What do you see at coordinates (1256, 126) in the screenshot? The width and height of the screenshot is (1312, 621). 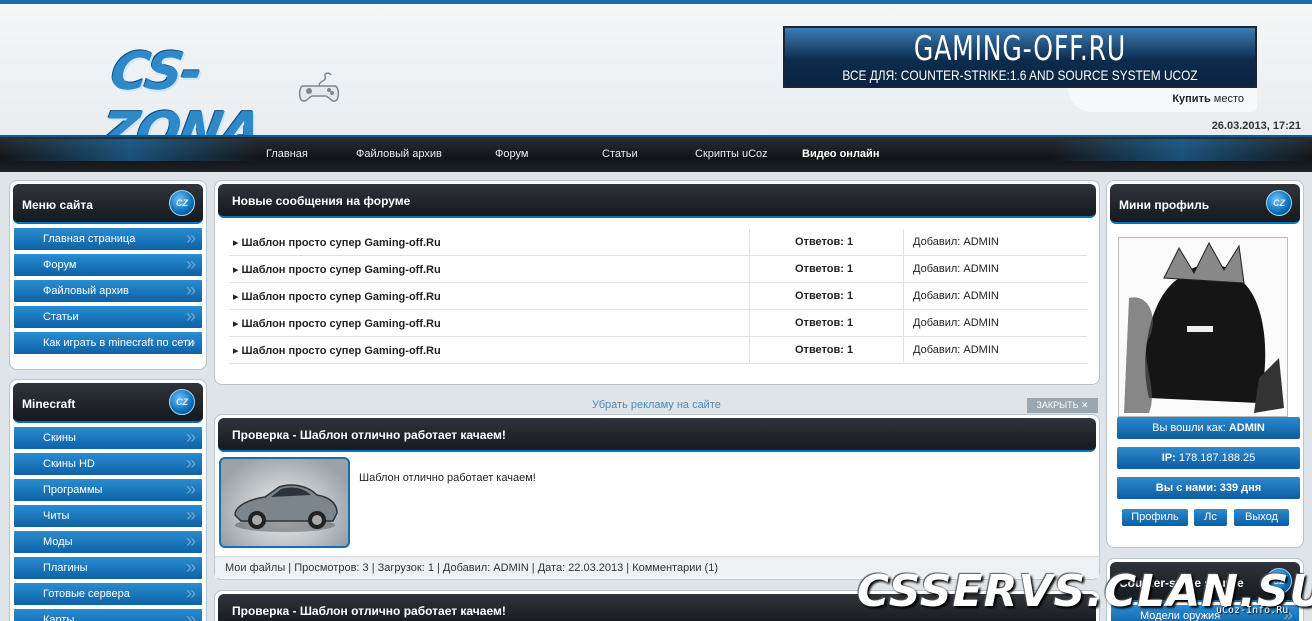 I see `current-datetime: 26.03.2013, 17:21` at bounding box center [1256, 126].